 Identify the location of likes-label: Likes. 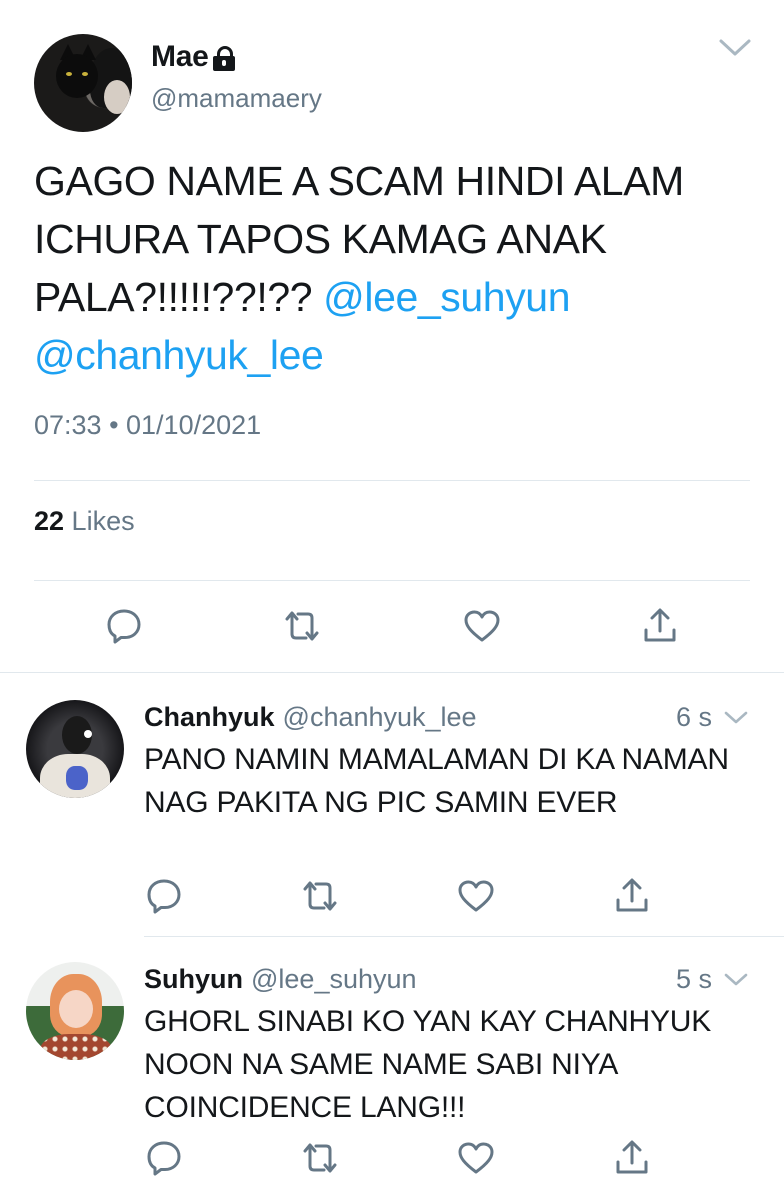
(99, 521).